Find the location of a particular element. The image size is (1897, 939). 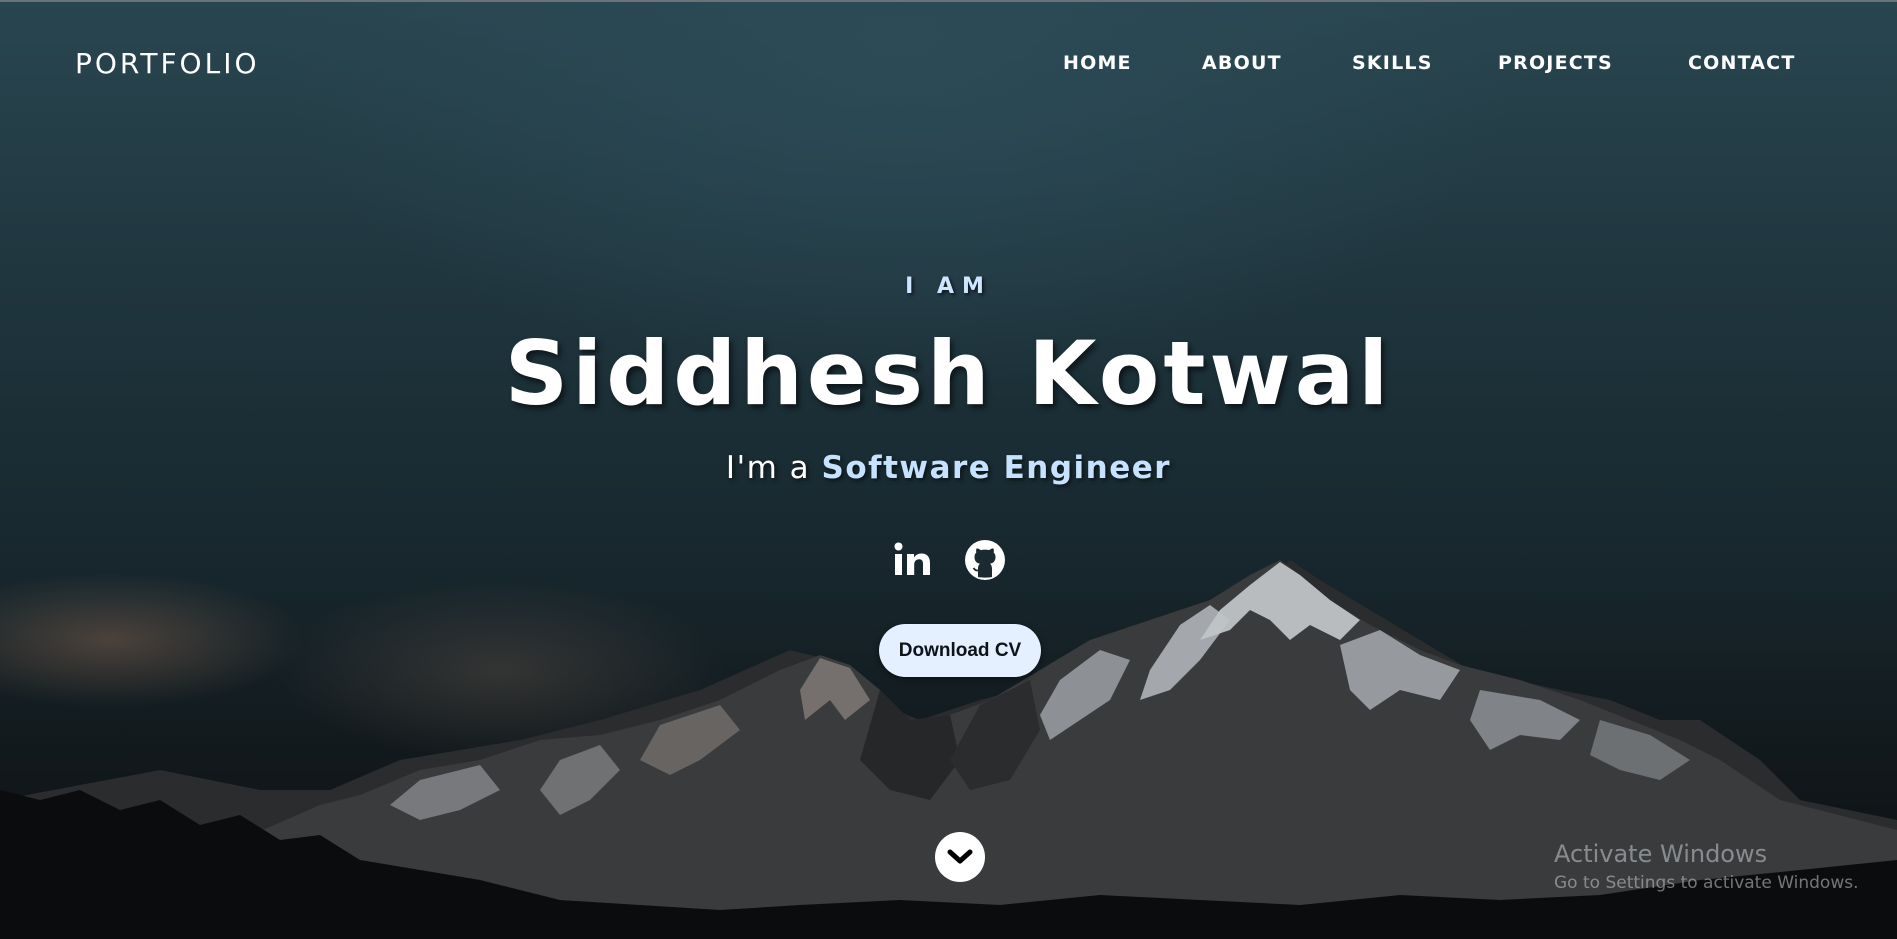

linkedin-icon is located at coordinates (913, 560).